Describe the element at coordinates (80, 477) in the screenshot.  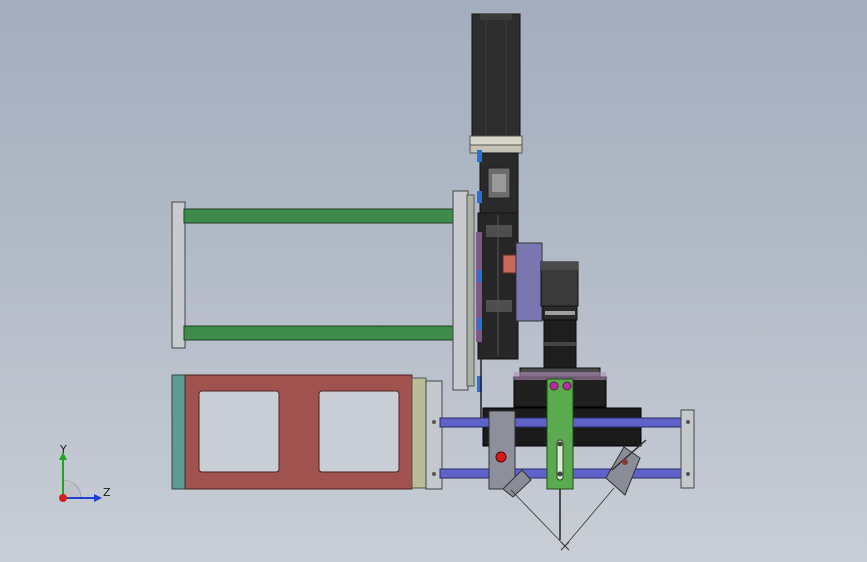
I see `coordinate-triad` at that location.